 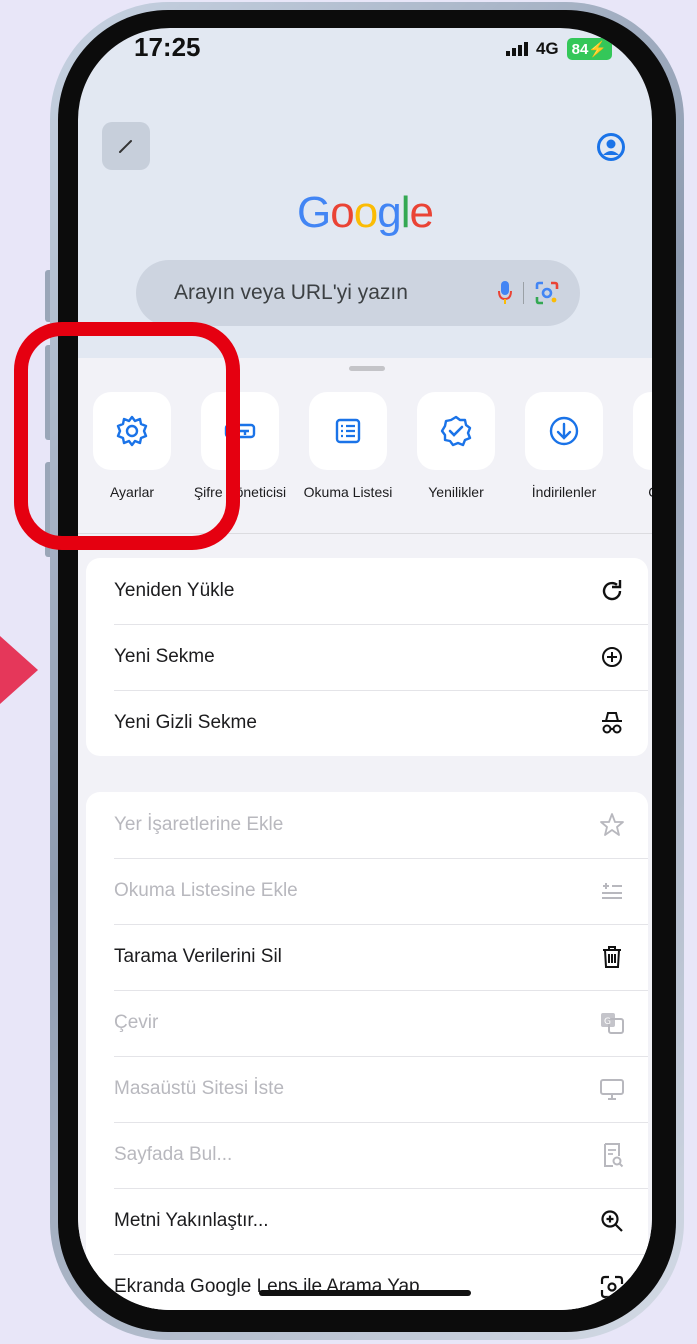 What do you see at coordinates (516, 49) in the screenshot?
I see `signal-icon` at bounding box center [516, 49].